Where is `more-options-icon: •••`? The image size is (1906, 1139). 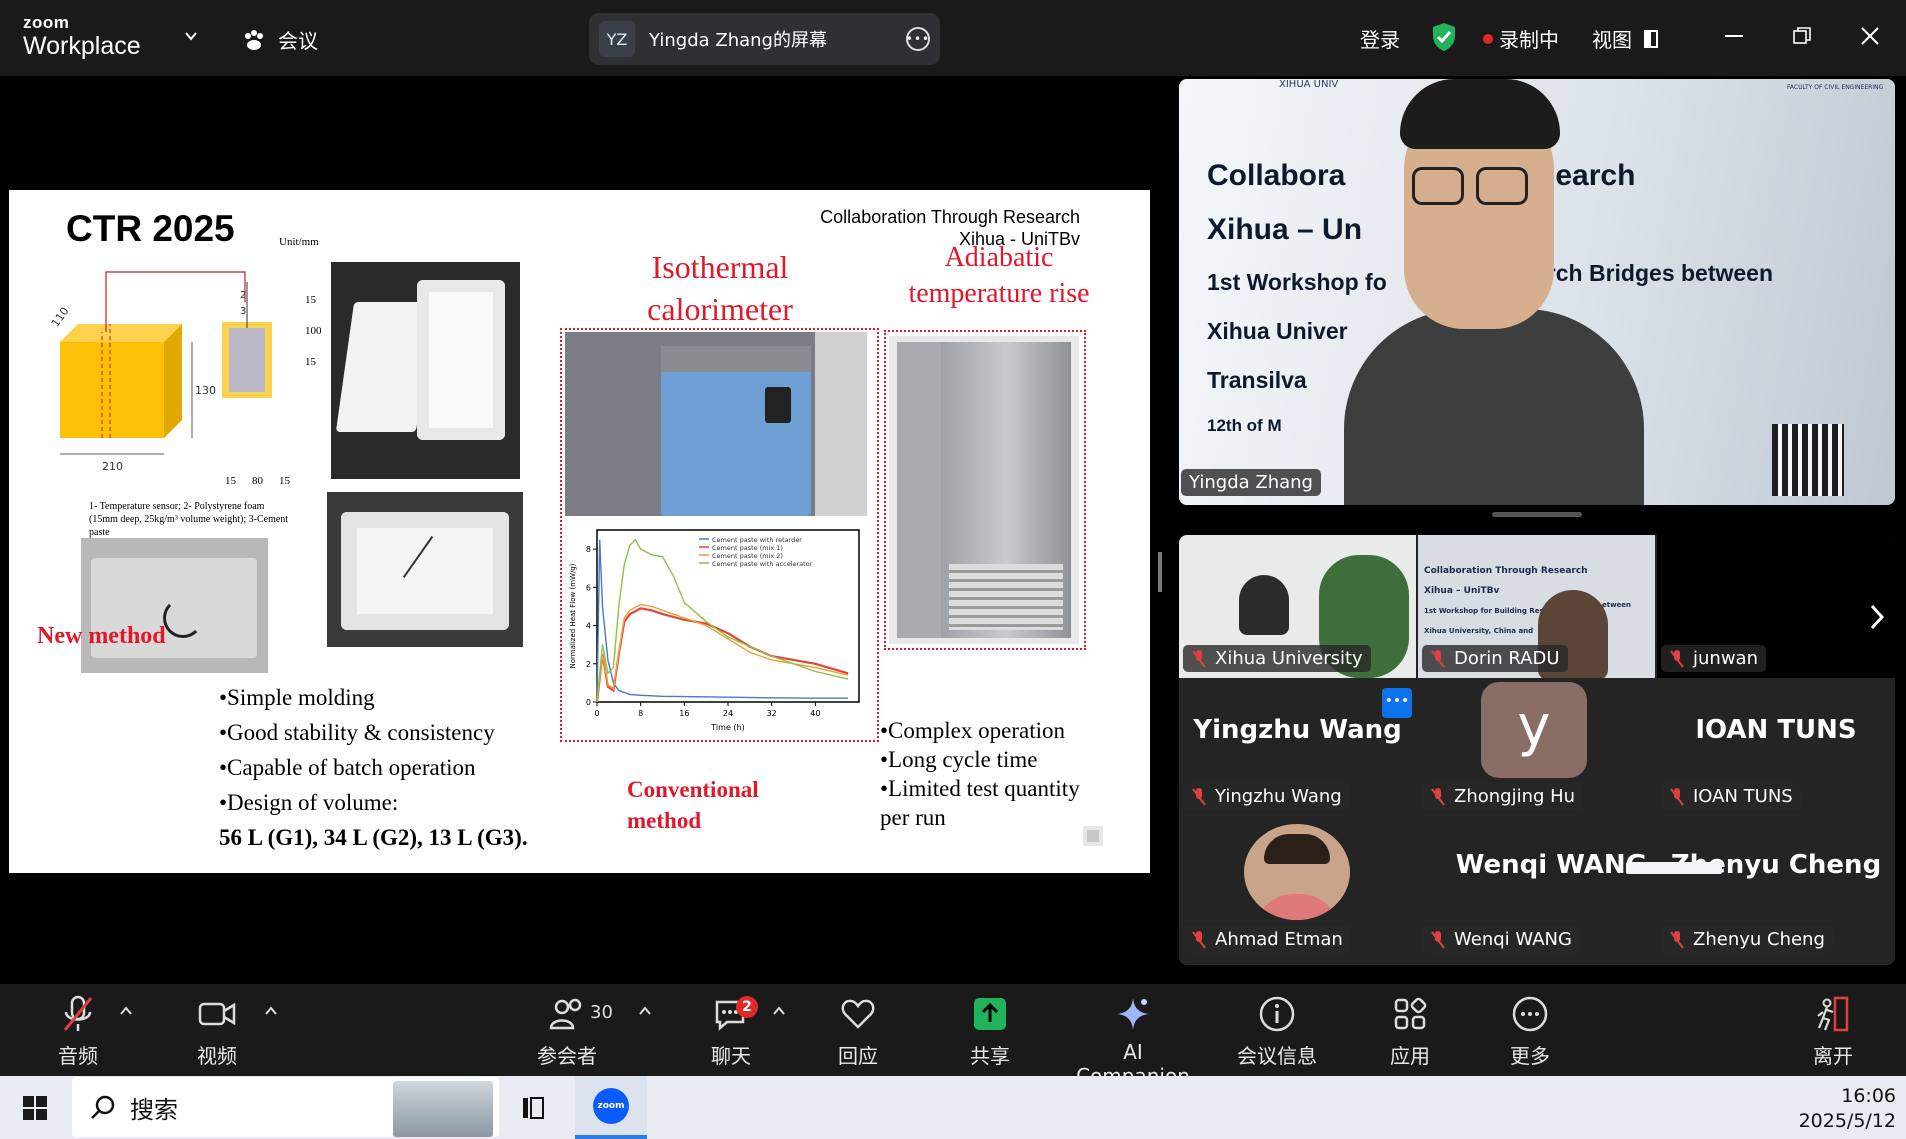 more-options-icon: ••• is located at coordinates (918, 39).